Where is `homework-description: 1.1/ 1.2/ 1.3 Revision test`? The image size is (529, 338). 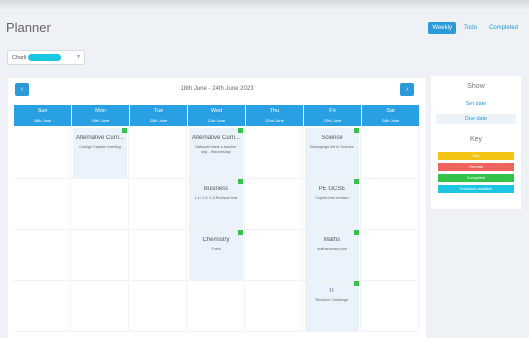
homework-description: 1.1/ 1.2/ 1.3 Revision test is located at coordinates (216, 198).